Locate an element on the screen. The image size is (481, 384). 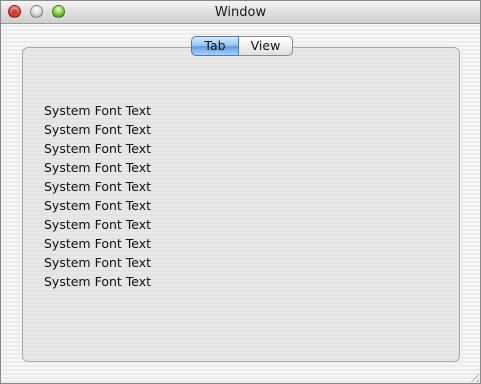
tab-tab: Tab is located at coordinates (215, 46).